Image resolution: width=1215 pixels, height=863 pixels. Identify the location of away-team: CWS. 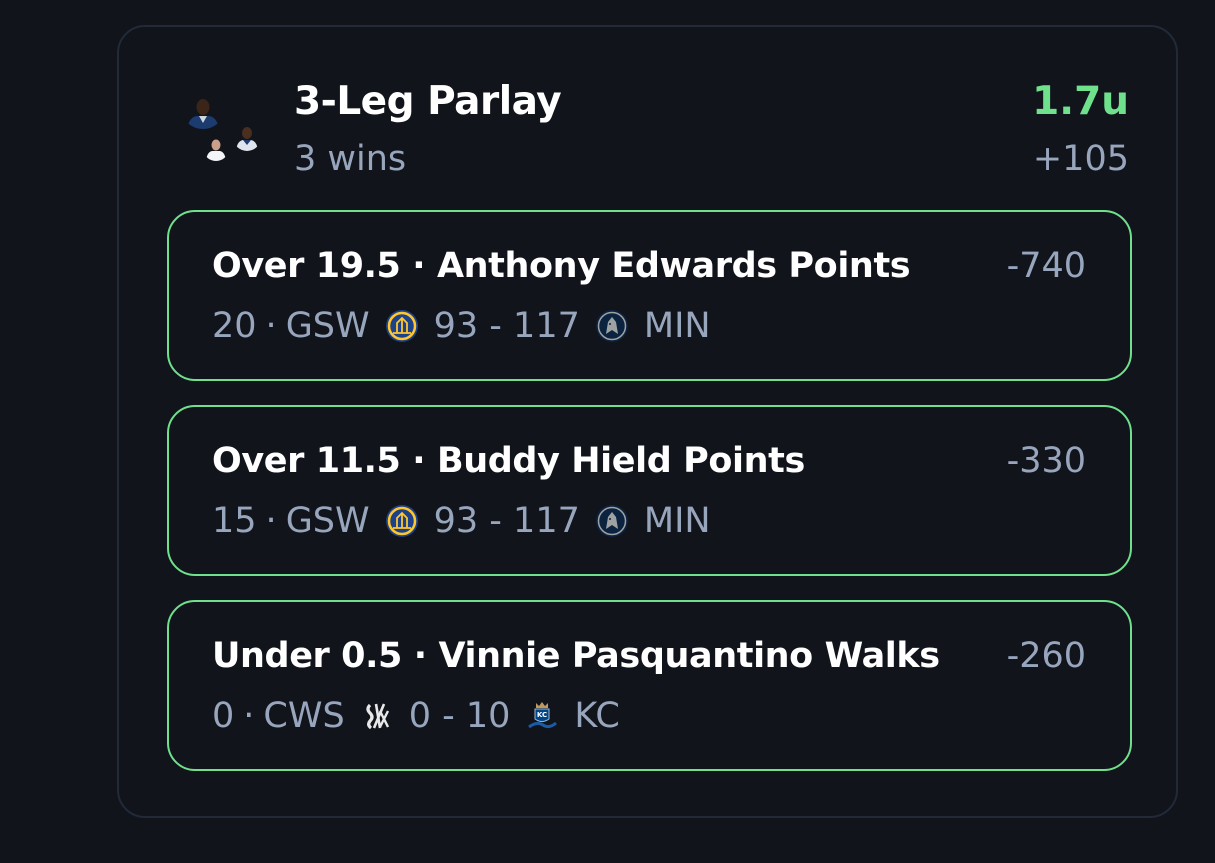
(304, 716).